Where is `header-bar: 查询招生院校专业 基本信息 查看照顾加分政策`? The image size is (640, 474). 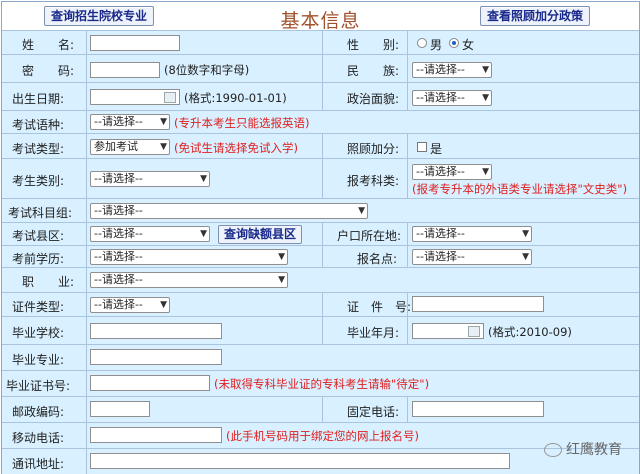
header-bar: 查询招生院校专业 基本信息 查看照顾加分政策 is located at coordinates (320, 17).